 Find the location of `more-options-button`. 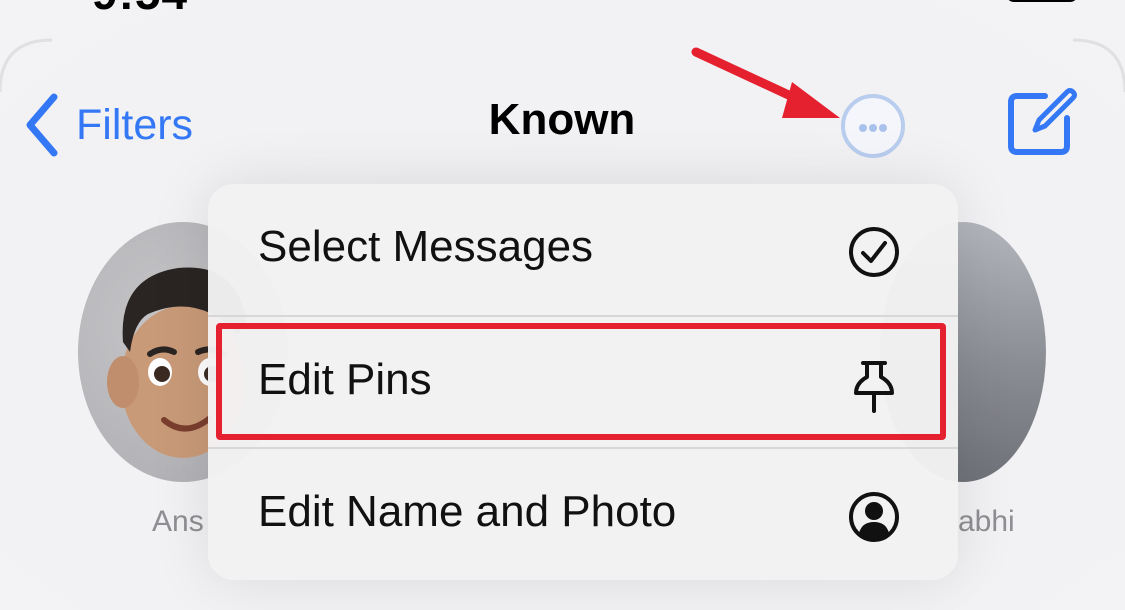

more-options-button is located at coordinates (873, 126).